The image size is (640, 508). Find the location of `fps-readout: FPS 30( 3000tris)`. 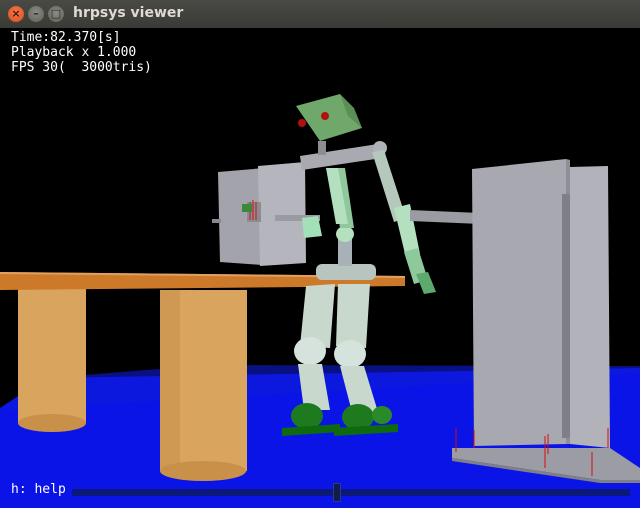

fps-readout: FPS 30( 3000tris) is located at coordinates (81, 67).